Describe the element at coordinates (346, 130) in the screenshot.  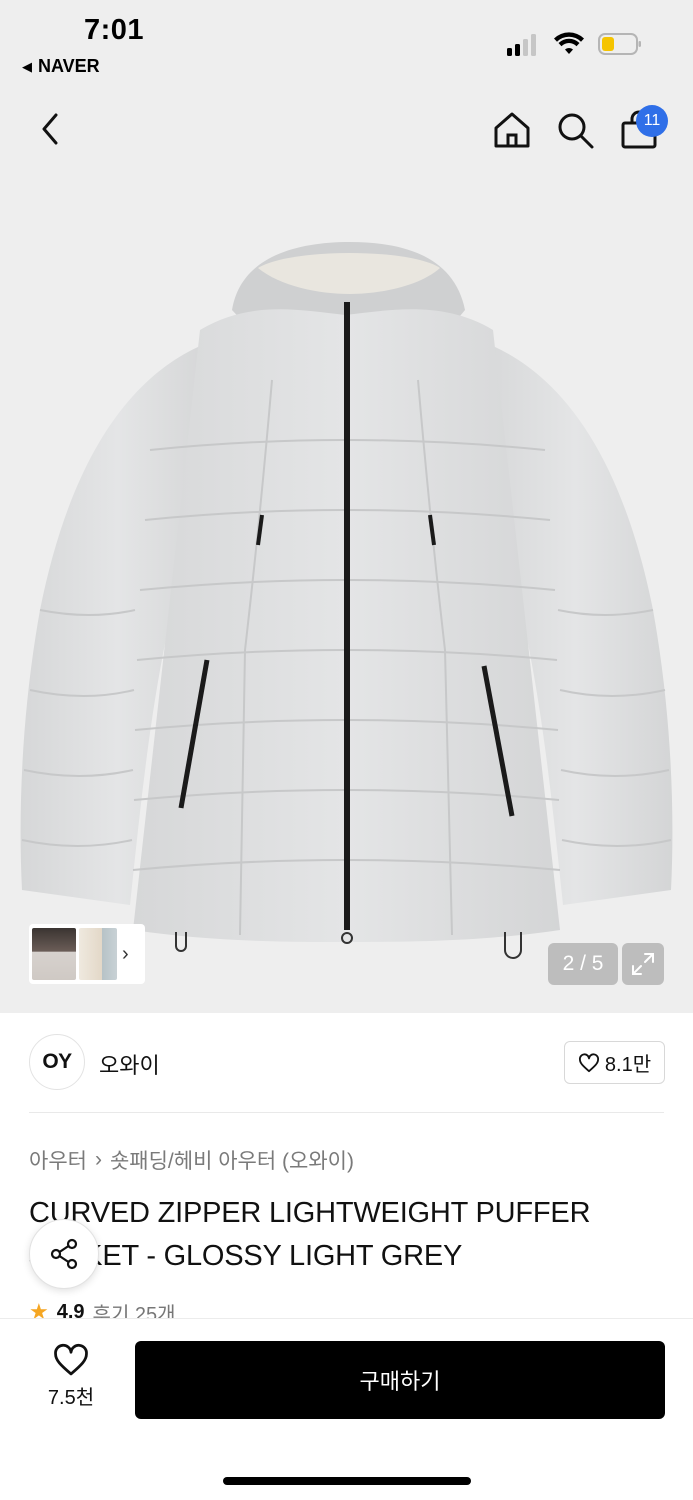
I see `top-navigation` at that location.